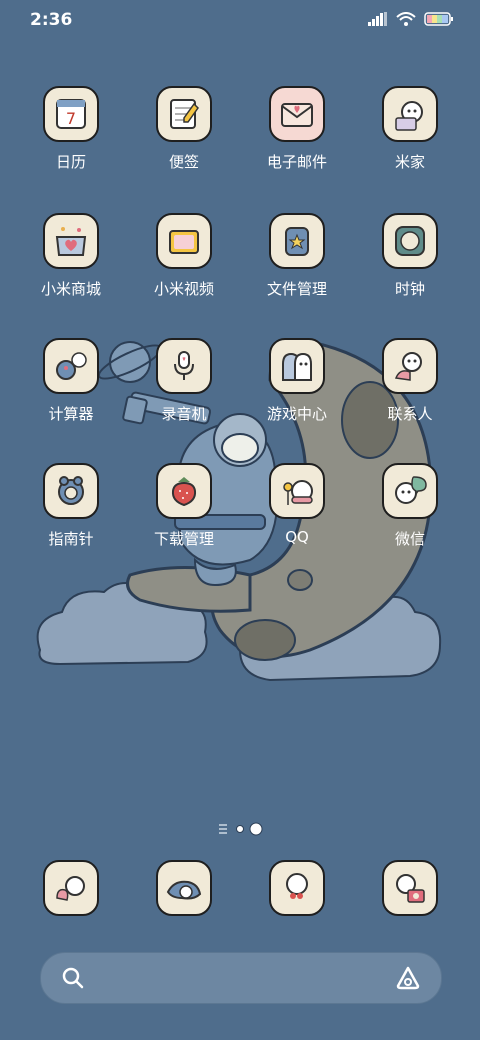  I want to click on app-download-manager: 下载管理, so click(184, 518).